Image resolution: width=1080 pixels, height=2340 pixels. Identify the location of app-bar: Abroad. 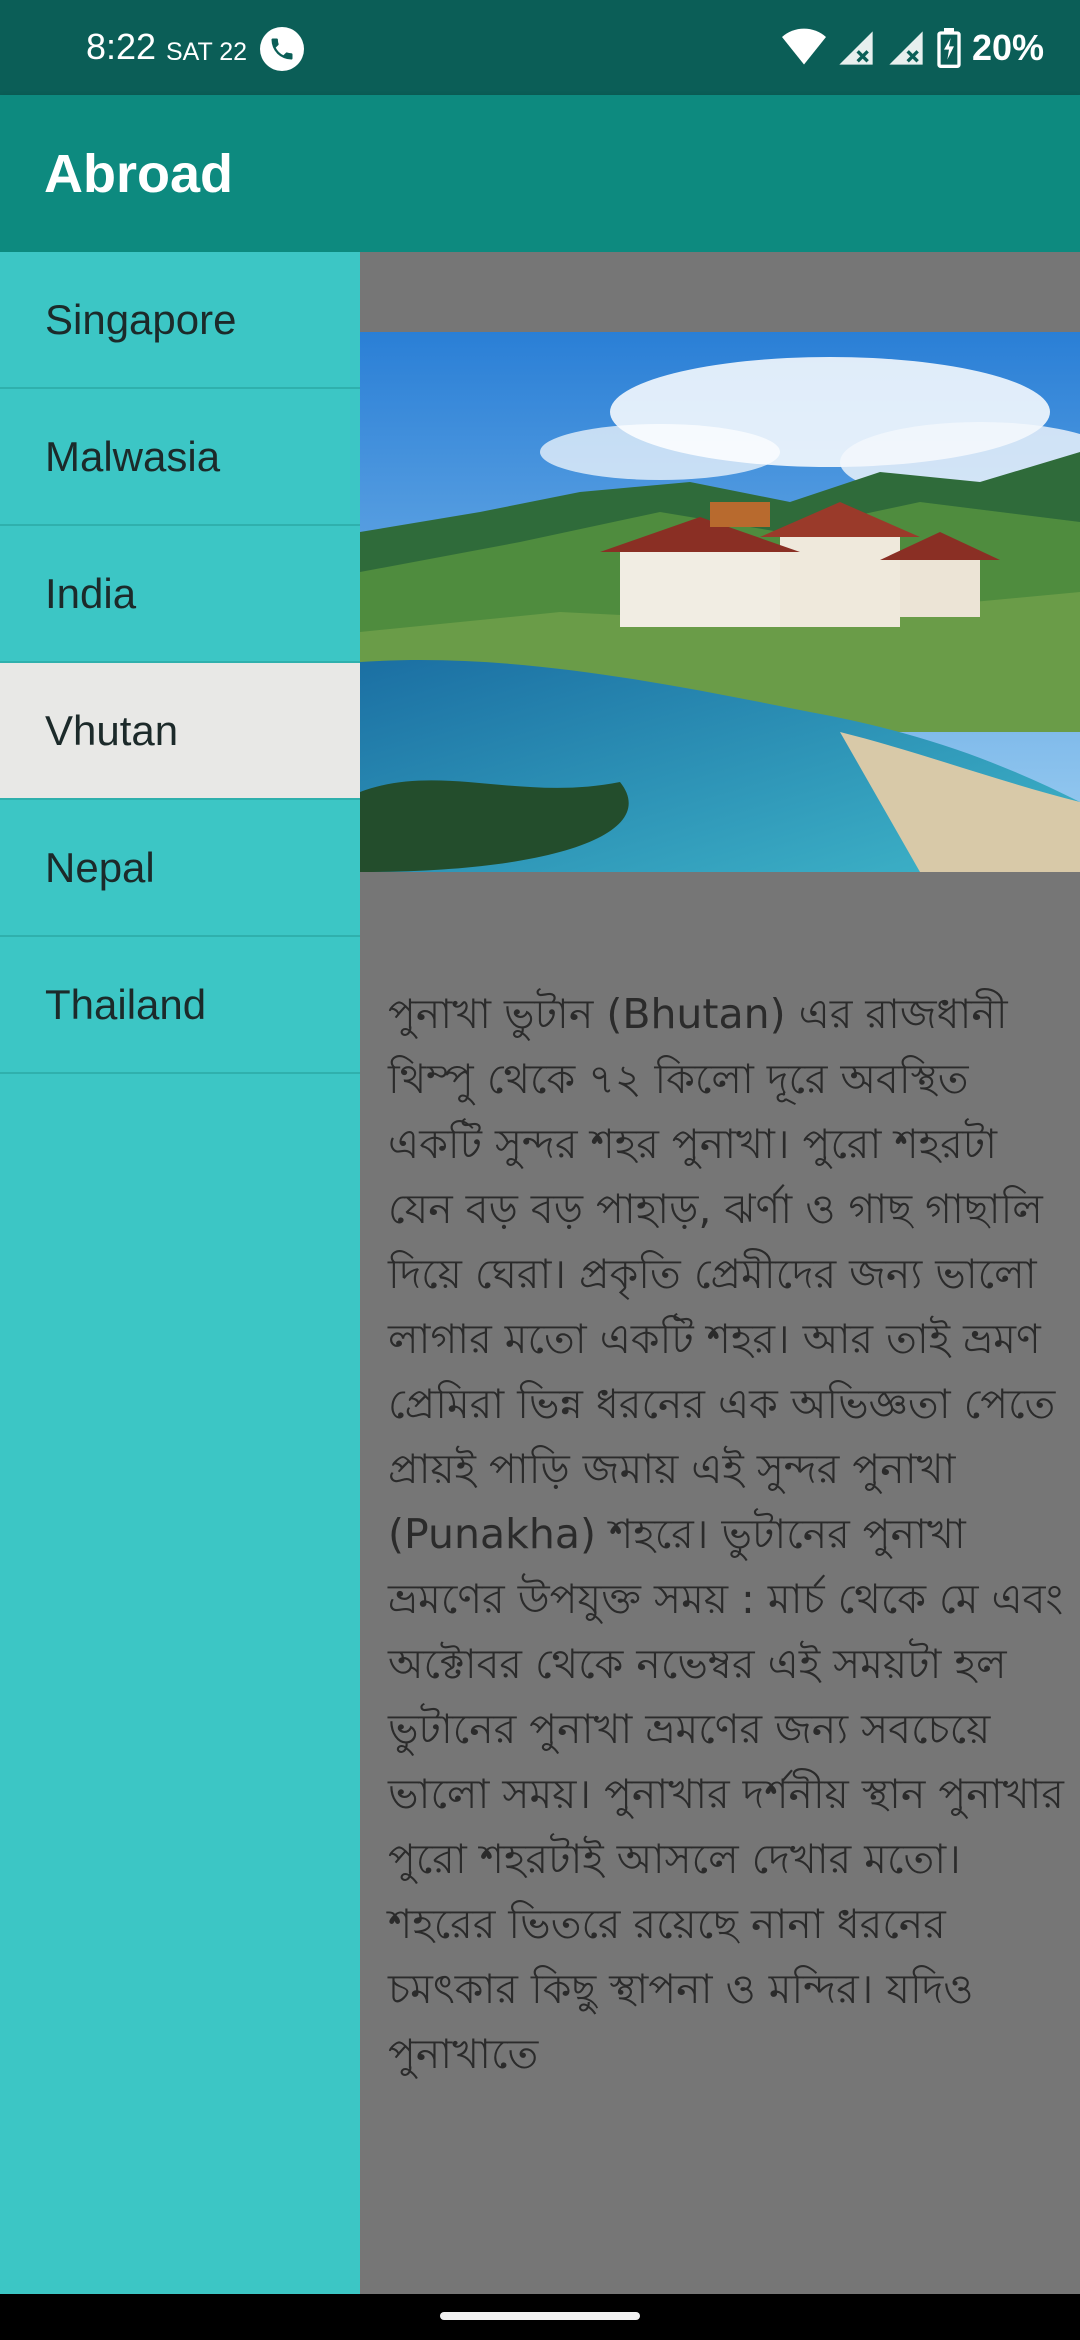
(540, 173).